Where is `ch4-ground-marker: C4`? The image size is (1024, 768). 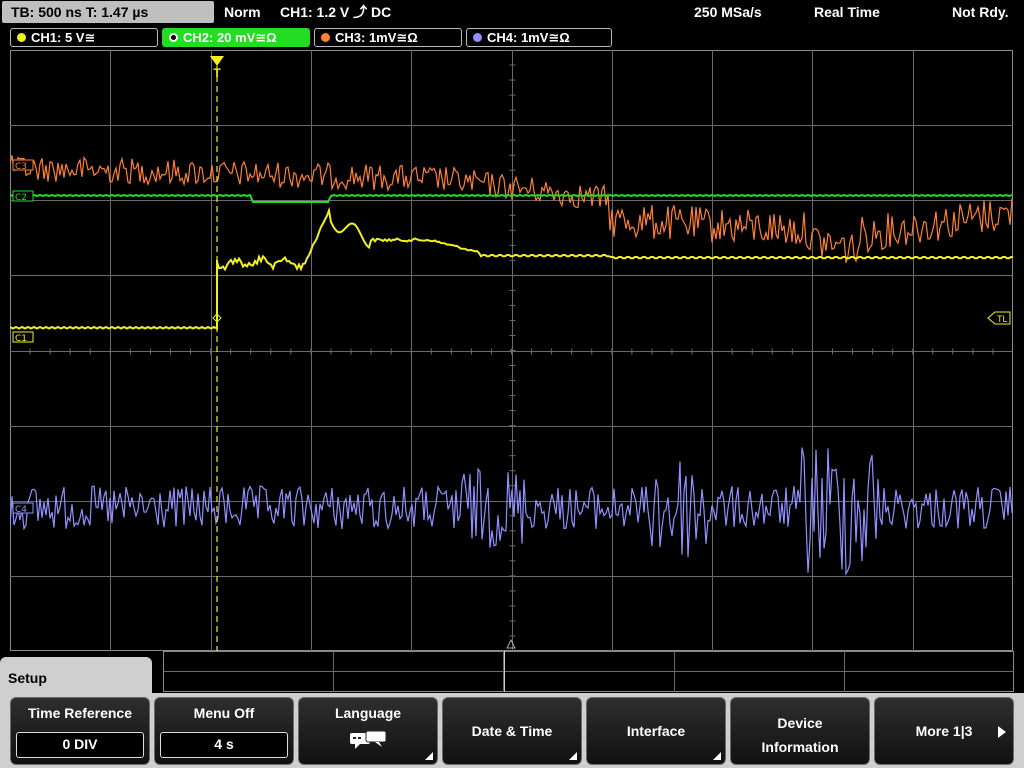
ch4-ground-marker: C4 is located at coordinates (23, 508).